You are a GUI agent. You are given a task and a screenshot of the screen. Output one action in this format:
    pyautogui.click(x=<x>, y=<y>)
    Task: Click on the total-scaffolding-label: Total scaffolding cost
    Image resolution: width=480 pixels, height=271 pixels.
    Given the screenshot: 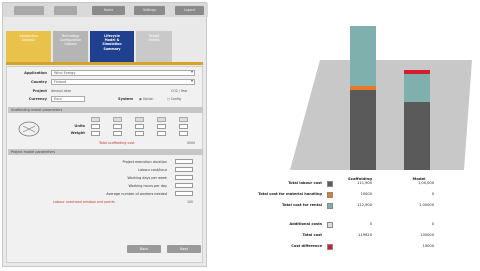 What is the action you would take?
    pyautogui.click(x=117, y=143)
    